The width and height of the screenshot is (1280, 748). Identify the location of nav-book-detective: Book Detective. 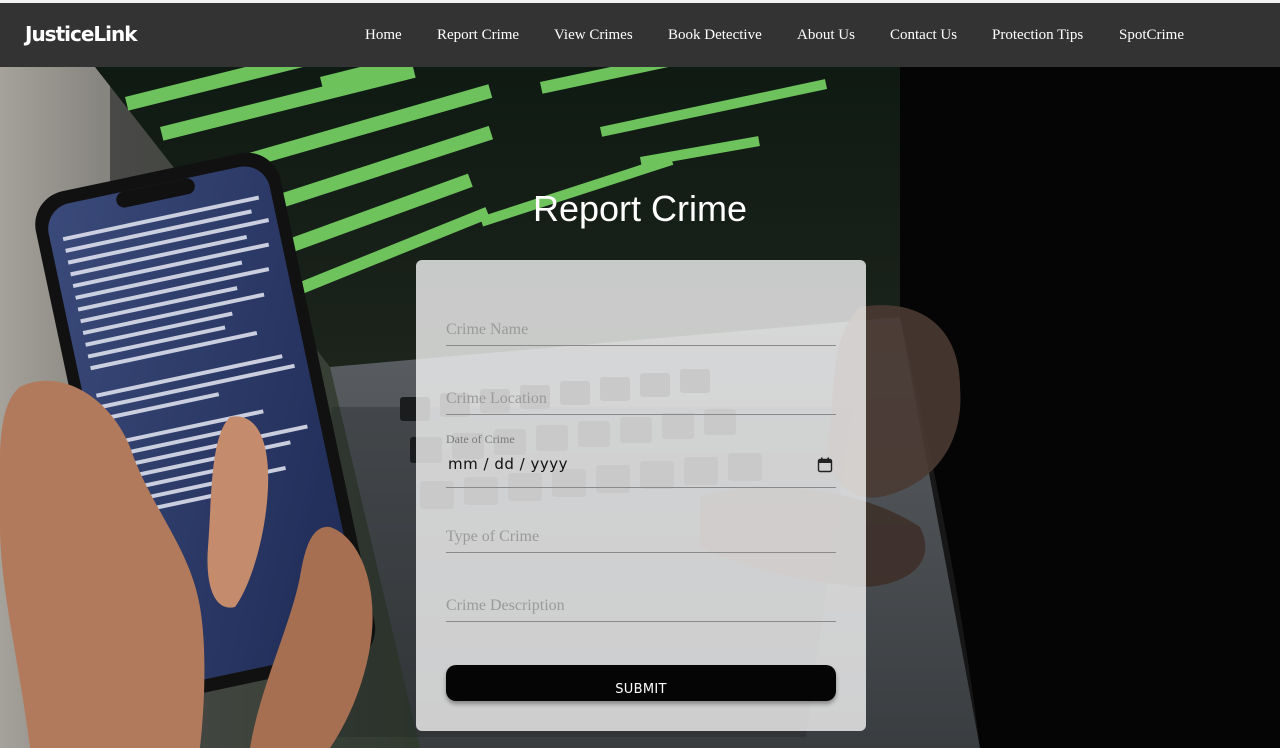
(715, 35).